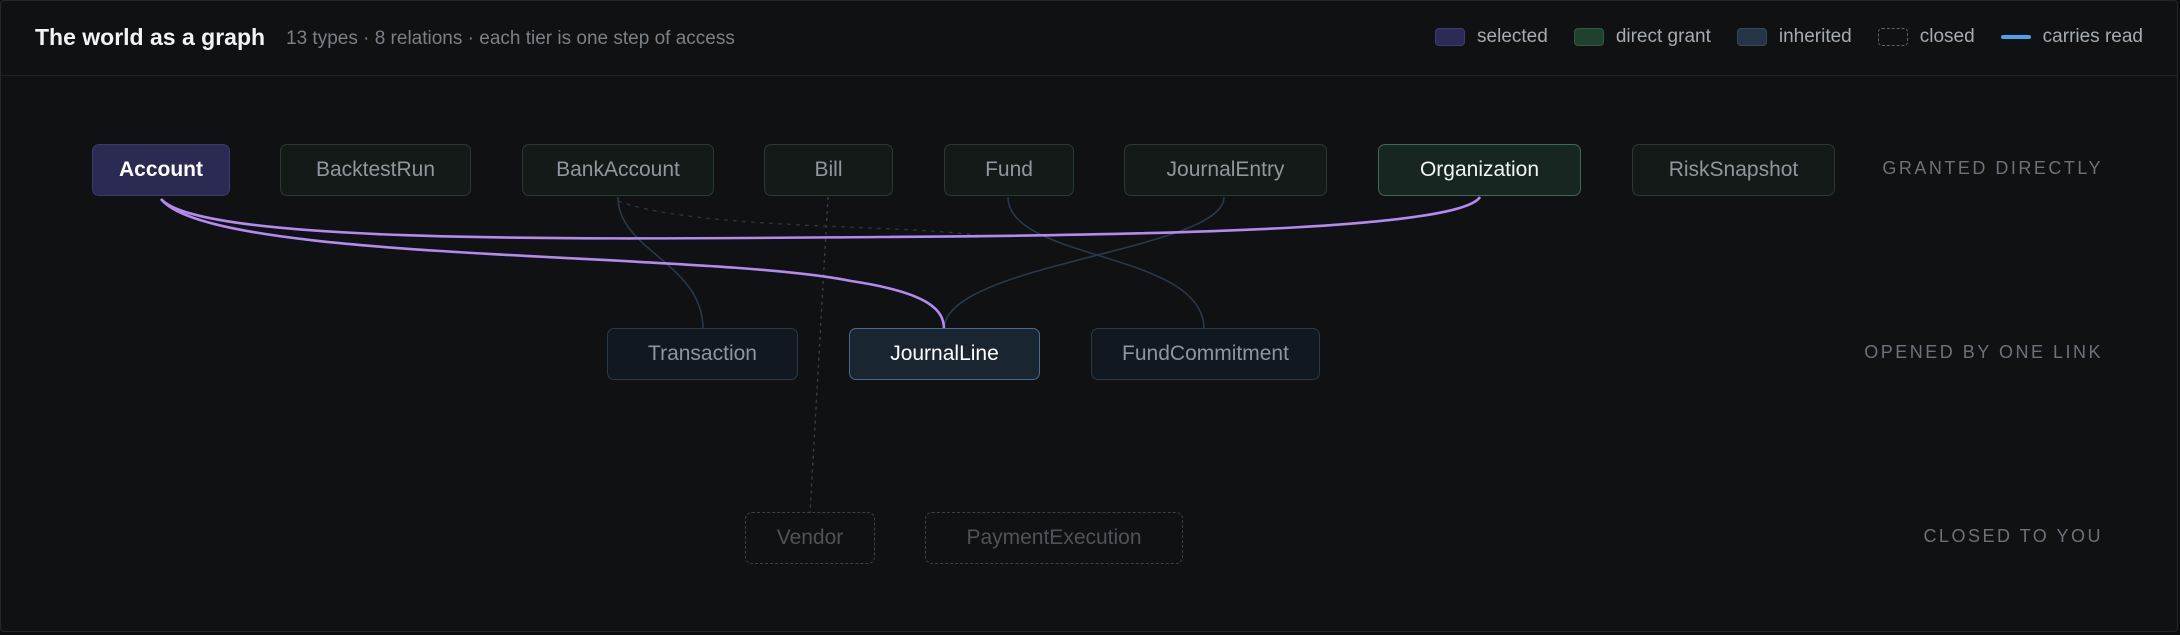 Image resolution: width=2180 pixels, height=635 pixels. What do you see at coordinates (2013, 536) in the screenshot?
I see `tier-label-closed: CLOSED TO YOU` at bounding box center [2013, 536].